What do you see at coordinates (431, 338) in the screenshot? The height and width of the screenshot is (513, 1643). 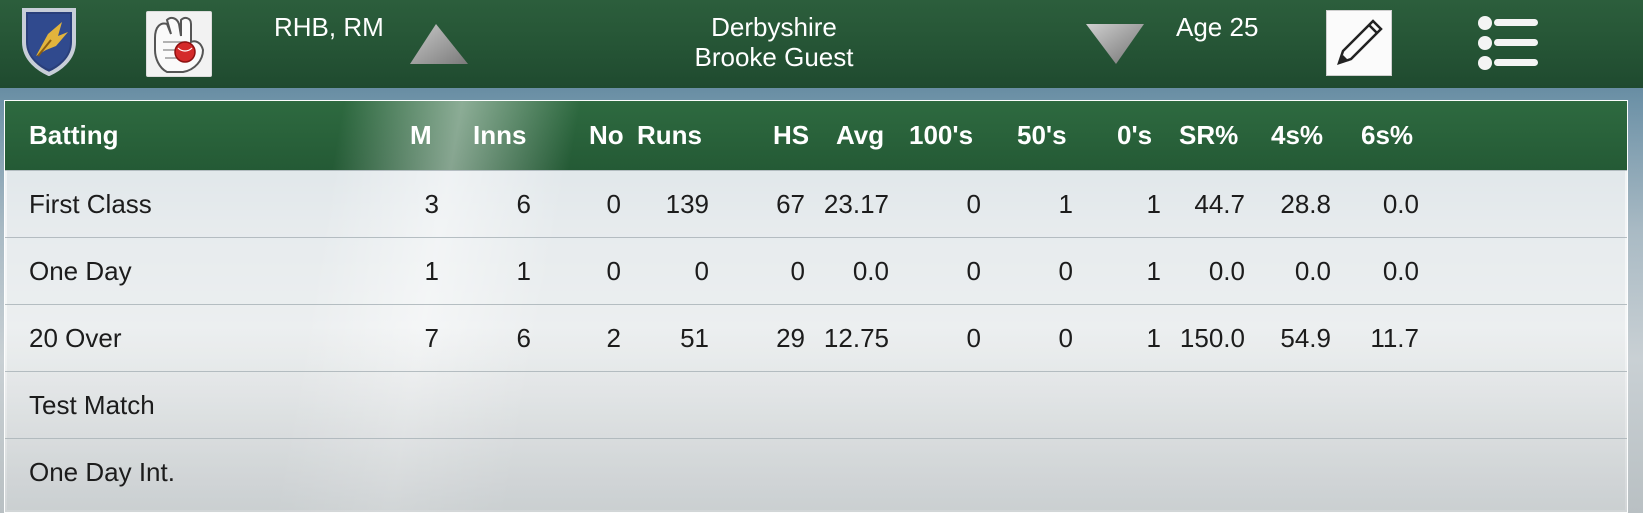 I see `cell-m: 7` at bounding box center [431, 338].